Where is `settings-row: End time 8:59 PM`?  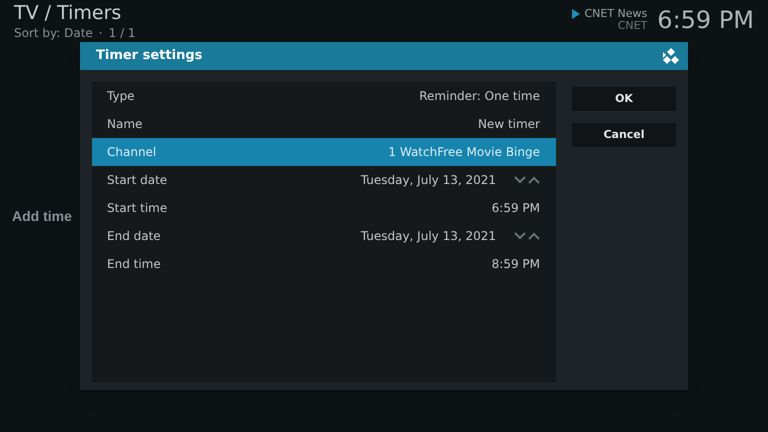
settings-row: End time 8:59 PM is located at coordinates (324, 264).